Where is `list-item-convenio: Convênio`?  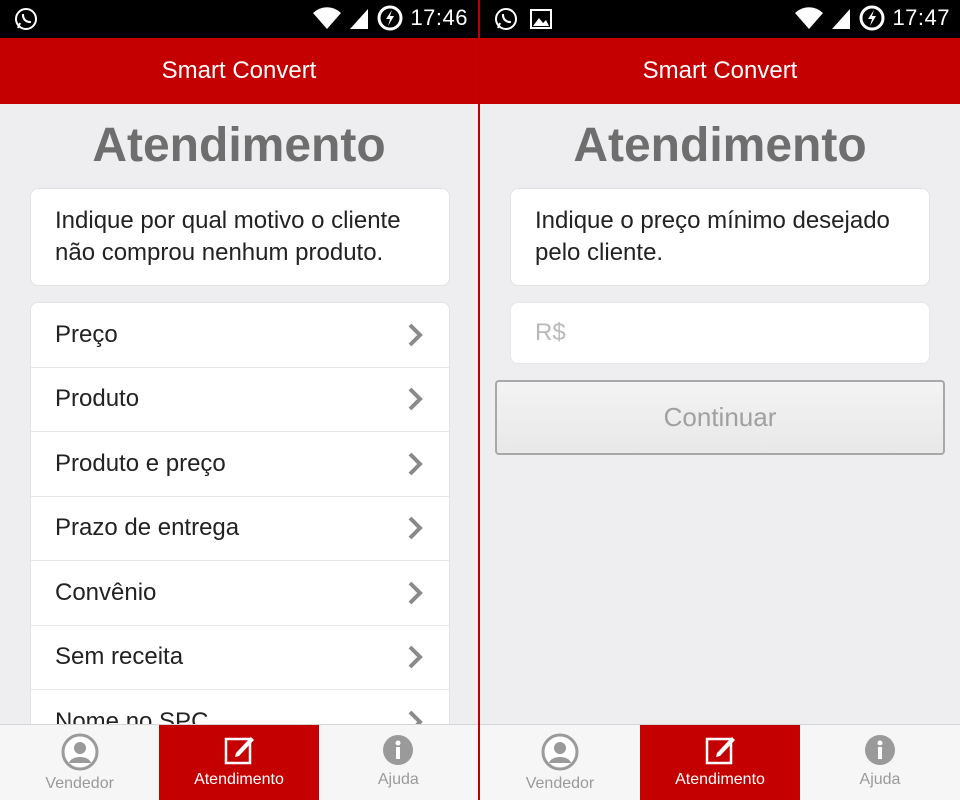
list-item-convenio: Convênio is located at coordinates (240, 593).